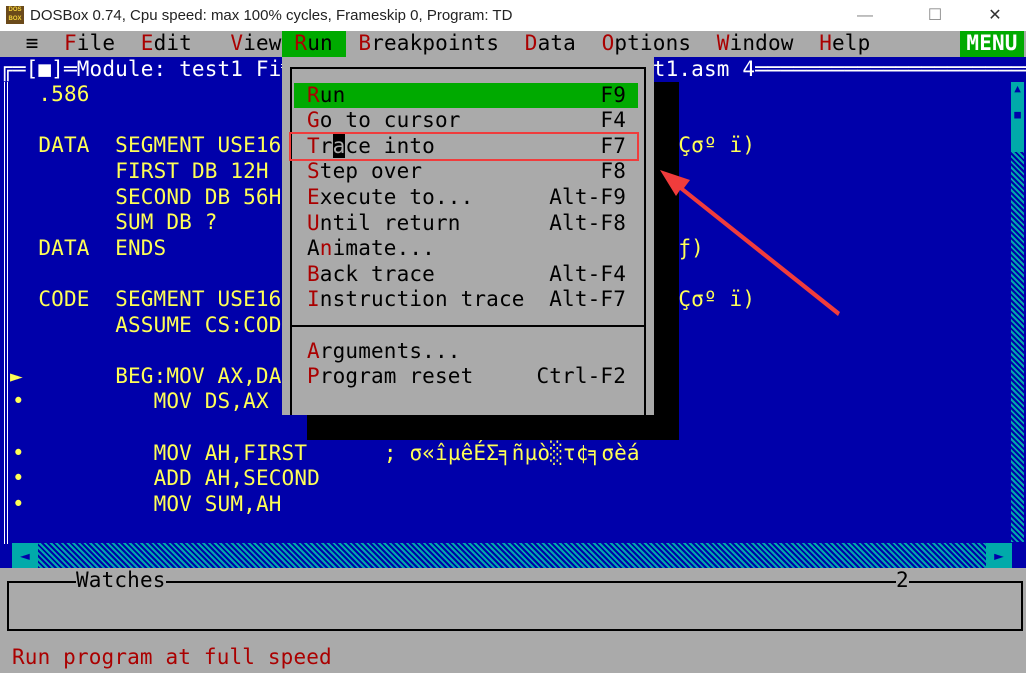 Image resolution: width=1026 pixels, height=673 pixels. What do you see at coordinates (750, 243) in the screenshot?
I see `annotation-arrow-icon` at bounding box center [750, 243].